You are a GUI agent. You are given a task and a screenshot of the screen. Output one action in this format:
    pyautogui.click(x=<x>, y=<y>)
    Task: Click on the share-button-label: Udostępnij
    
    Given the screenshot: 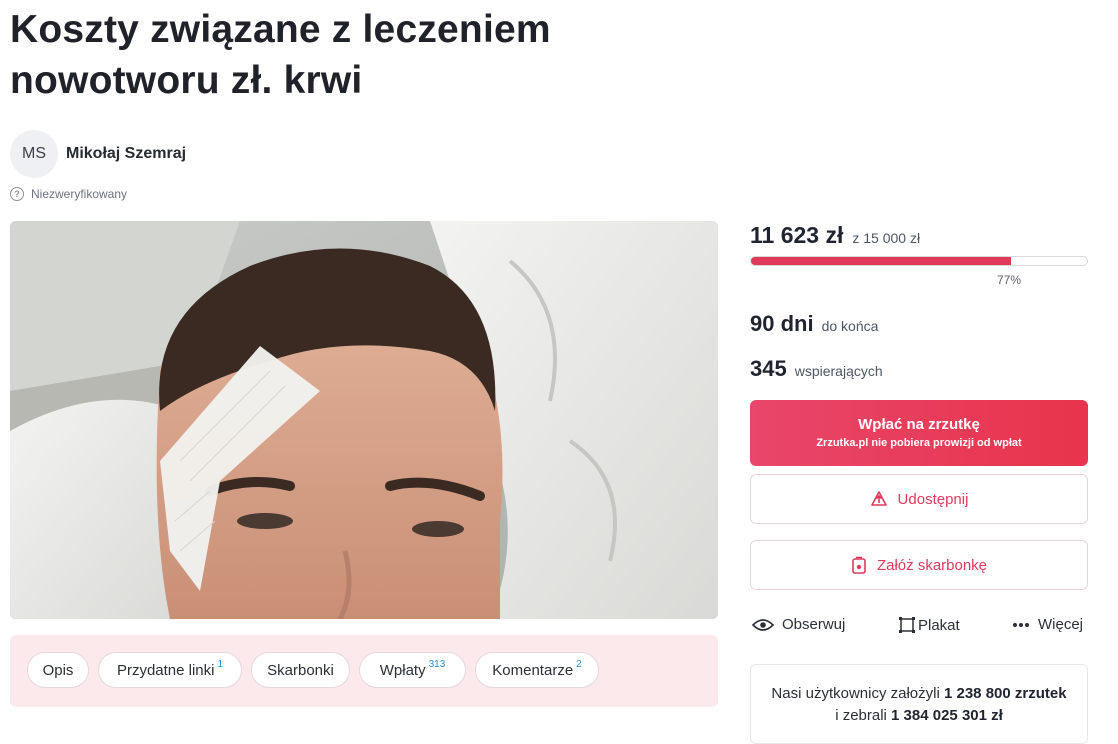 What is the action you would take?
    pyautogui.click(x=933, y=499)
    